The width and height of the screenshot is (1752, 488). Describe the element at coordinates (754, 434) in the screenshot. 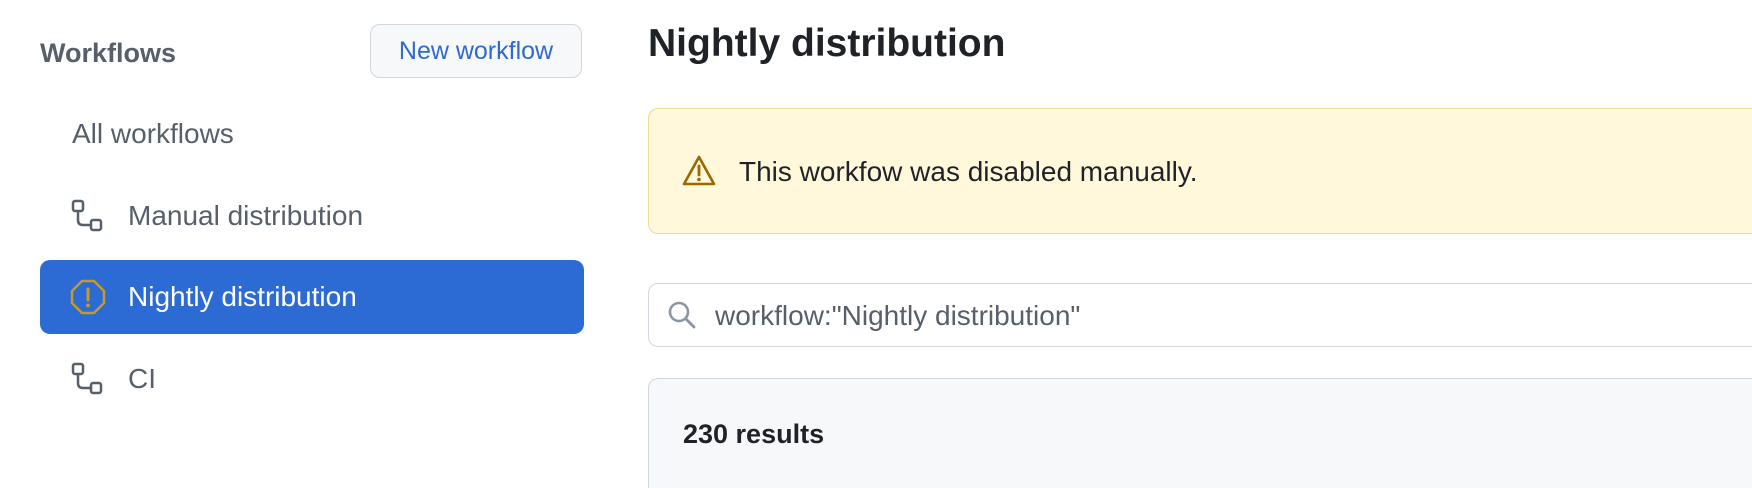

I see `results-count: 230 results` at that location.